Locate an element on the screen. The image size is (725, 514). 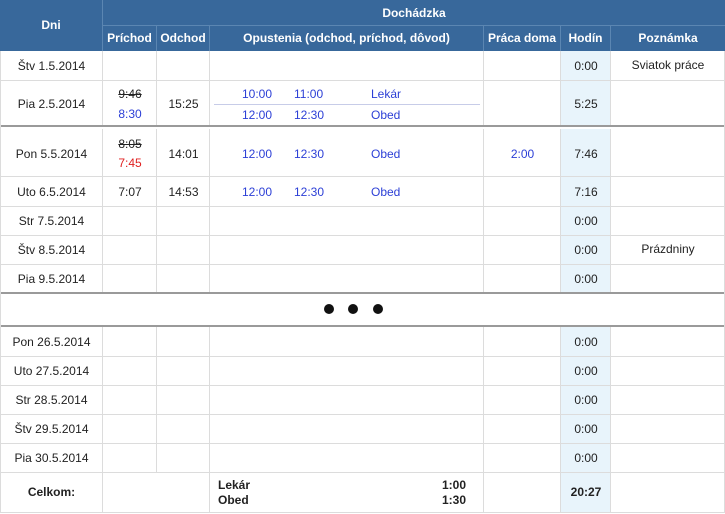
table-border-left is located at coordinates (0, 282).